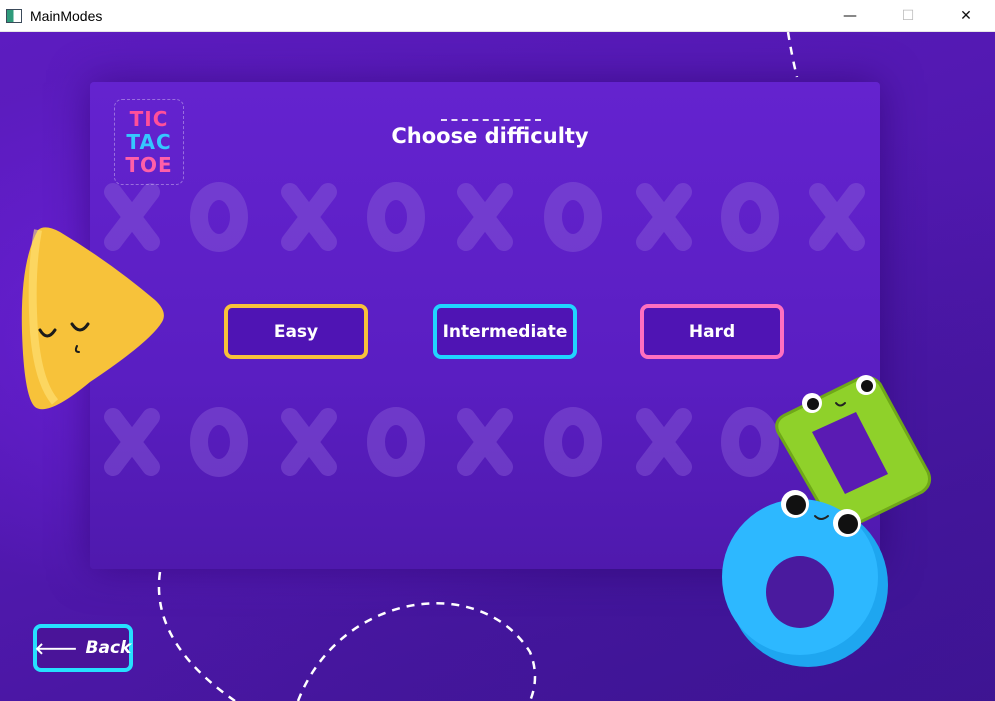  Describe the element at coordinates (497, 16) in the screenshot. I see `window-titlebar: MainModes — ☐ ✕` at that location.